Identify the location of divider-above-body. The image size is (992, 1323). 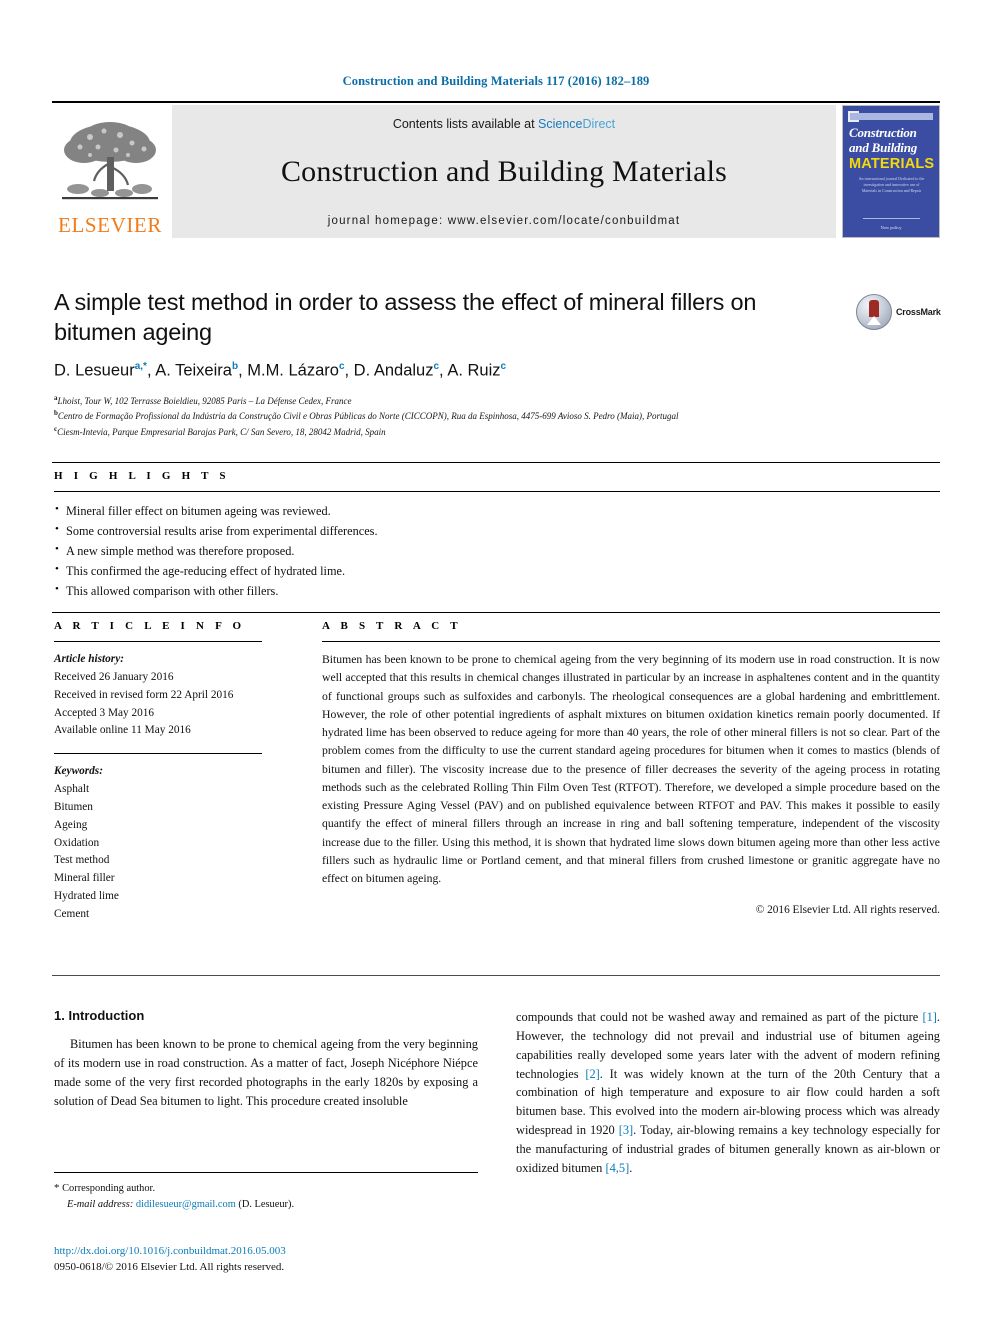
(496, 975).